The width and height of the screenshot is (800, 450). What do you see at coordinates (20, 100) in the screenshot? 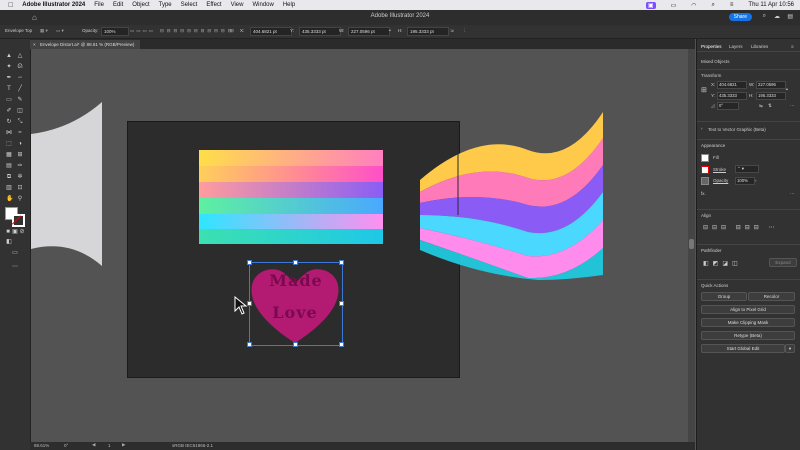
I see `paintbrush-icon: ✎` at bounding box center [20, 100].